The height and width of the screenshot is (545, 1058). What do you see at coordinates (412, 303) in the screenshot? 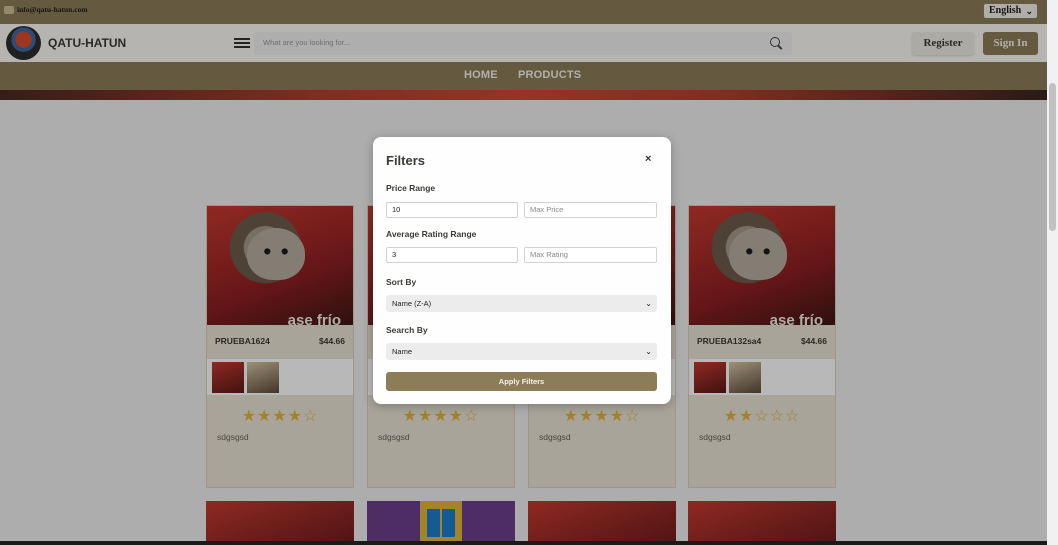
I see `sort-by-value: Name (Z-A)` at bounding box center [412, 303].